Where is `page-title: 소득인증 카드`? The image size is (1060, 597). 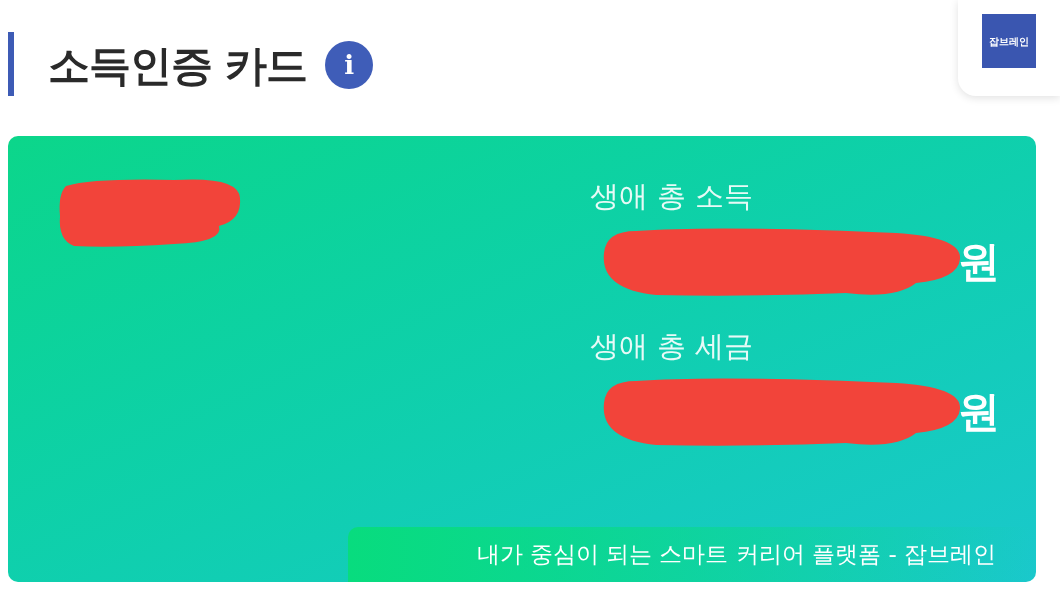 page-title: 소득인증 카드 is located at coordinates (178, 65).